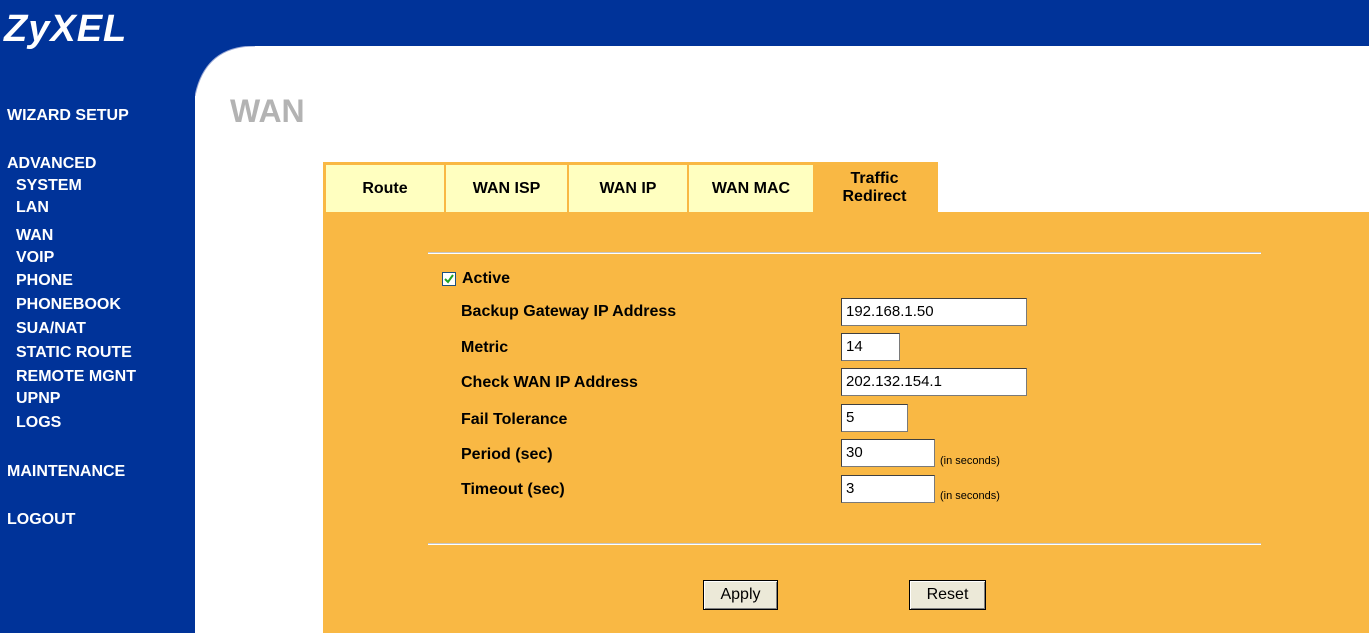  What do you see at coordinates (35, 258) in the screenshot?
I see `nav-voip: VOIP` at bounding box center [35, 258].